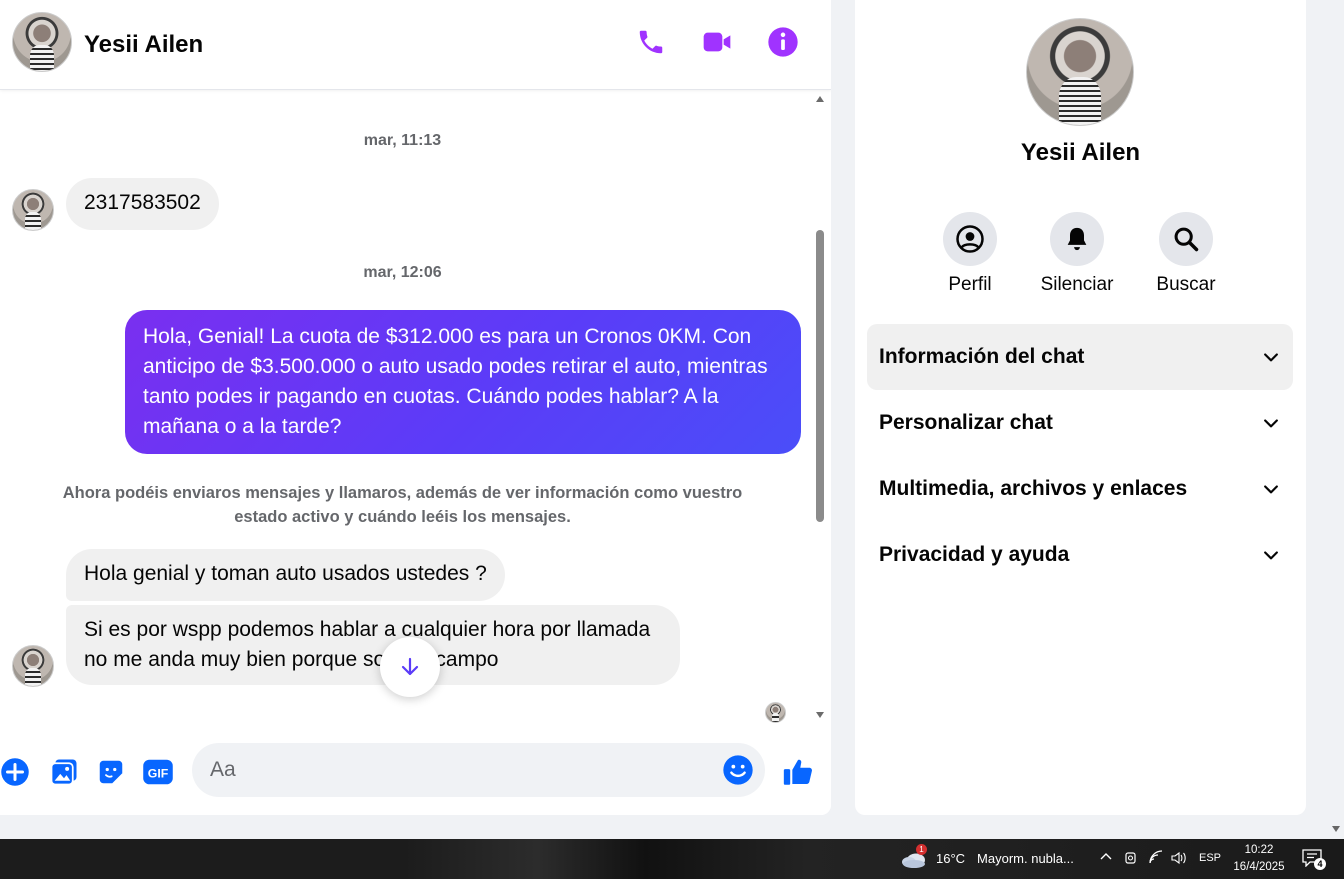  What do you see at coordinates (1106, 858) in the screenshot?
I see `show-hidden-icons-chevron-icon` at bounding box center [1106, 858].